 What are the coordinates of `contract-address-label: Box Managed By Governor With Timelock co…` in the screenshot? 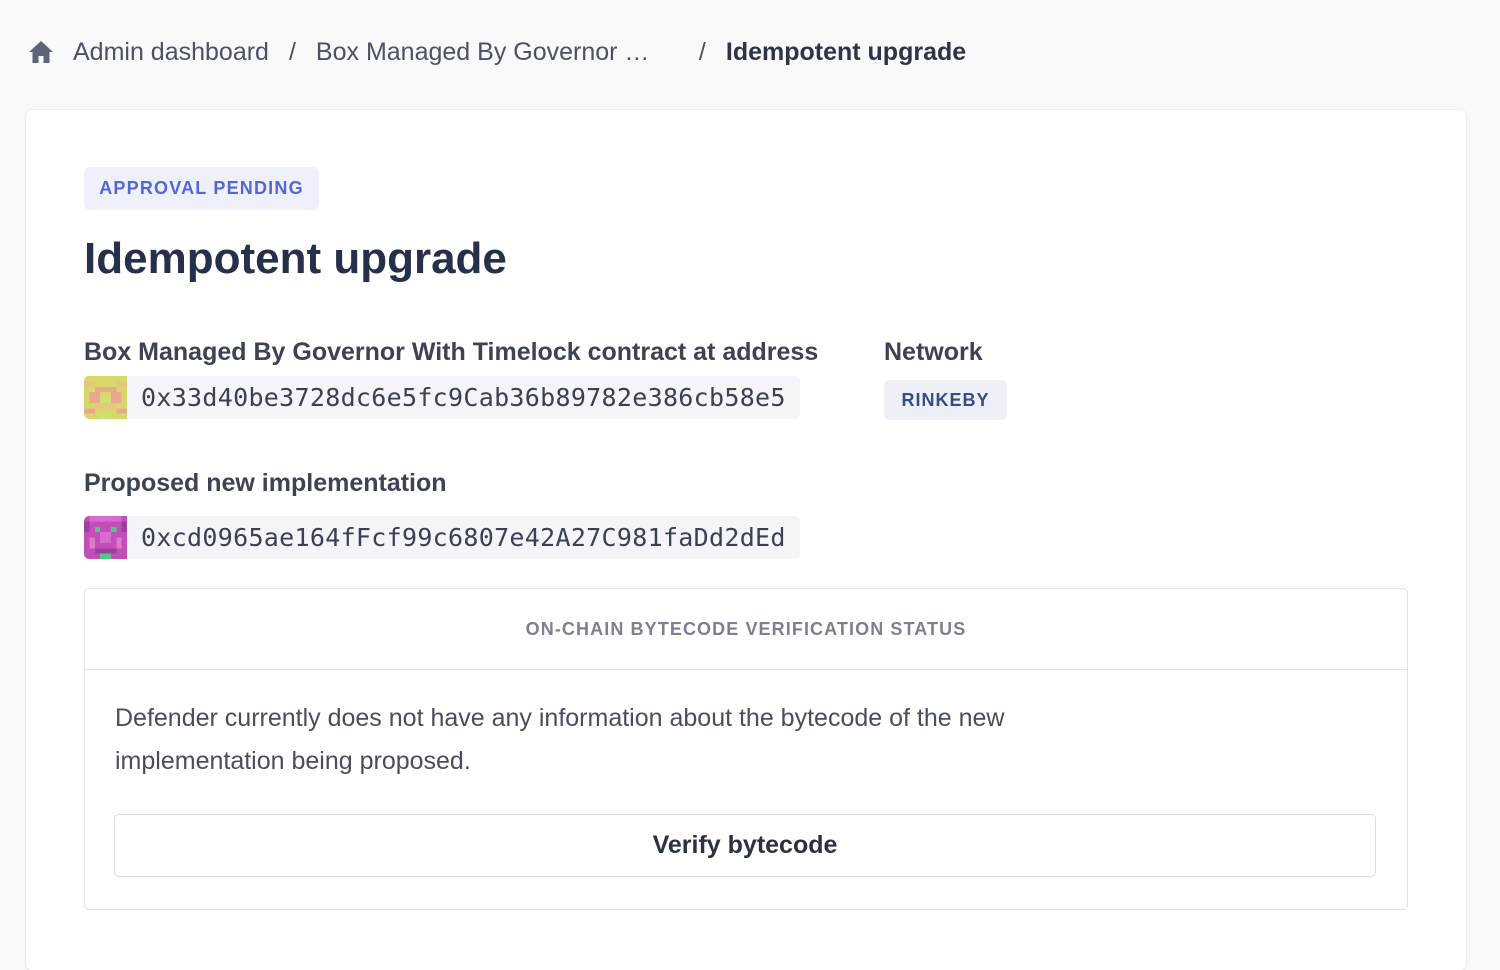 It's located at (451, 352).